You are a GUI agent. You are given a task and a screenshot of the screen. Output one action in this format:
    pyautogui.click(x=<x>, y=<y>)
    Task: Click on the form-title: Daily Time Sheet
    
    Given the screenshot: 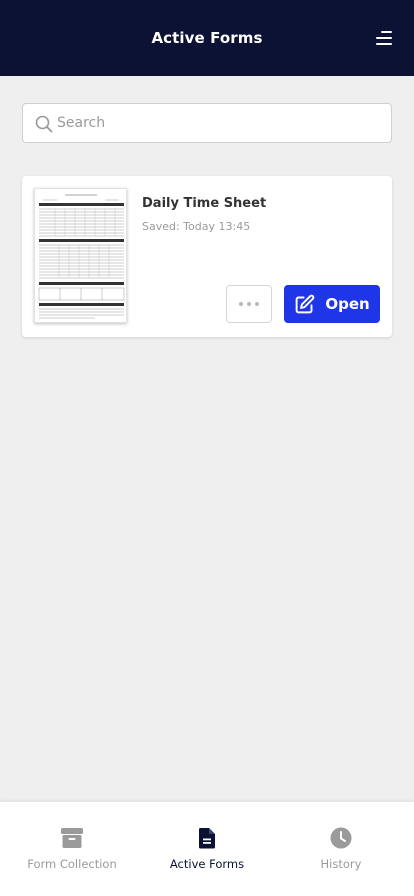 What is the action you would take?
    pyautogui.click(x=204, y=203)
    